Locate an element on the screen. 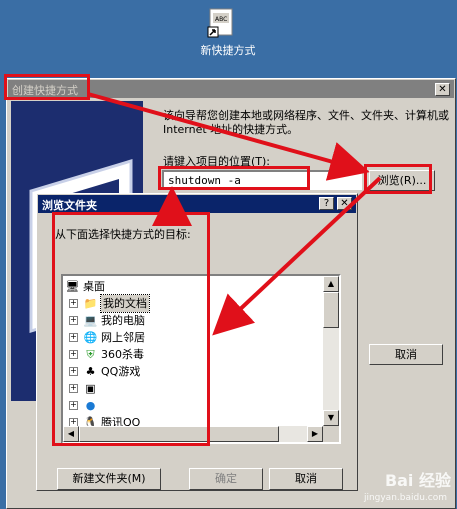 The image size is (457, 509). arrow-title-to-browse is located at coordinates (228, 136).